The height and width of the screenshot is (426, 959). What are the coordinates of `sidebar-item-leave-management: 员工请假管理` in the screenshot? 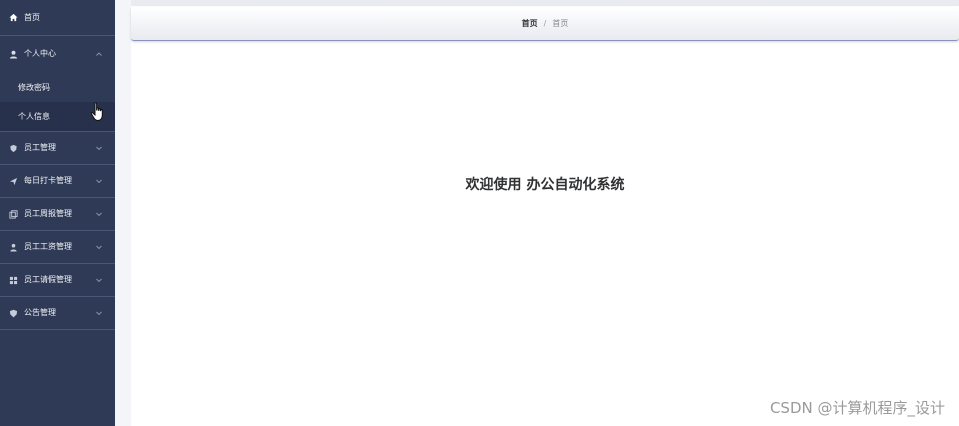 It's located at (57, 280).